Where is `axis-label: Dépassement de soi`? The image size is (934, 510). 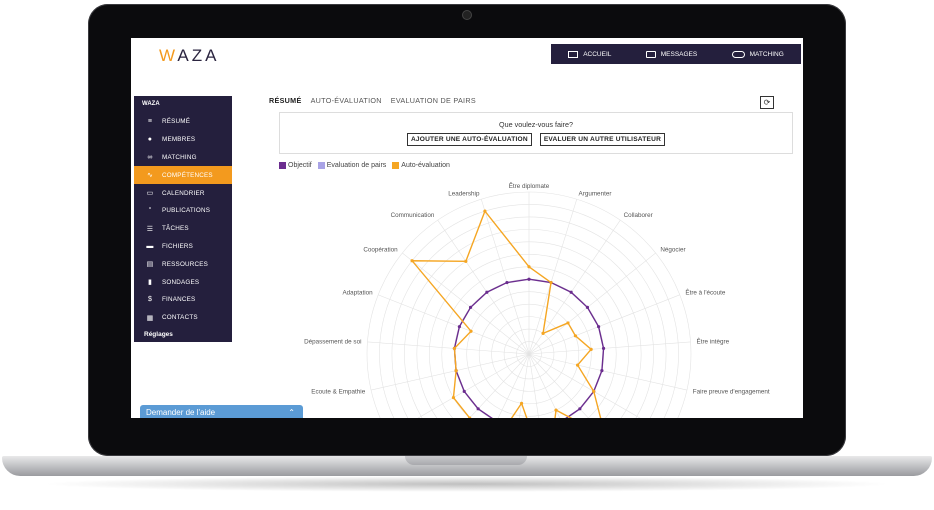 axis-label: Dépassement de soi is located at coordinates (332, 341).